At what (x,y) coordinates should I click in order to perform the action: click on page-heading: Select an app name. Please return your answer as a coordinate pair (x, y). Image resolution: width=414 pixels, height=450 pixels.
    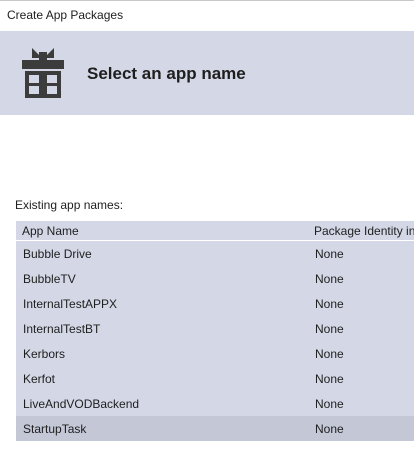
    Looking at the image, I should click on (166, 73).